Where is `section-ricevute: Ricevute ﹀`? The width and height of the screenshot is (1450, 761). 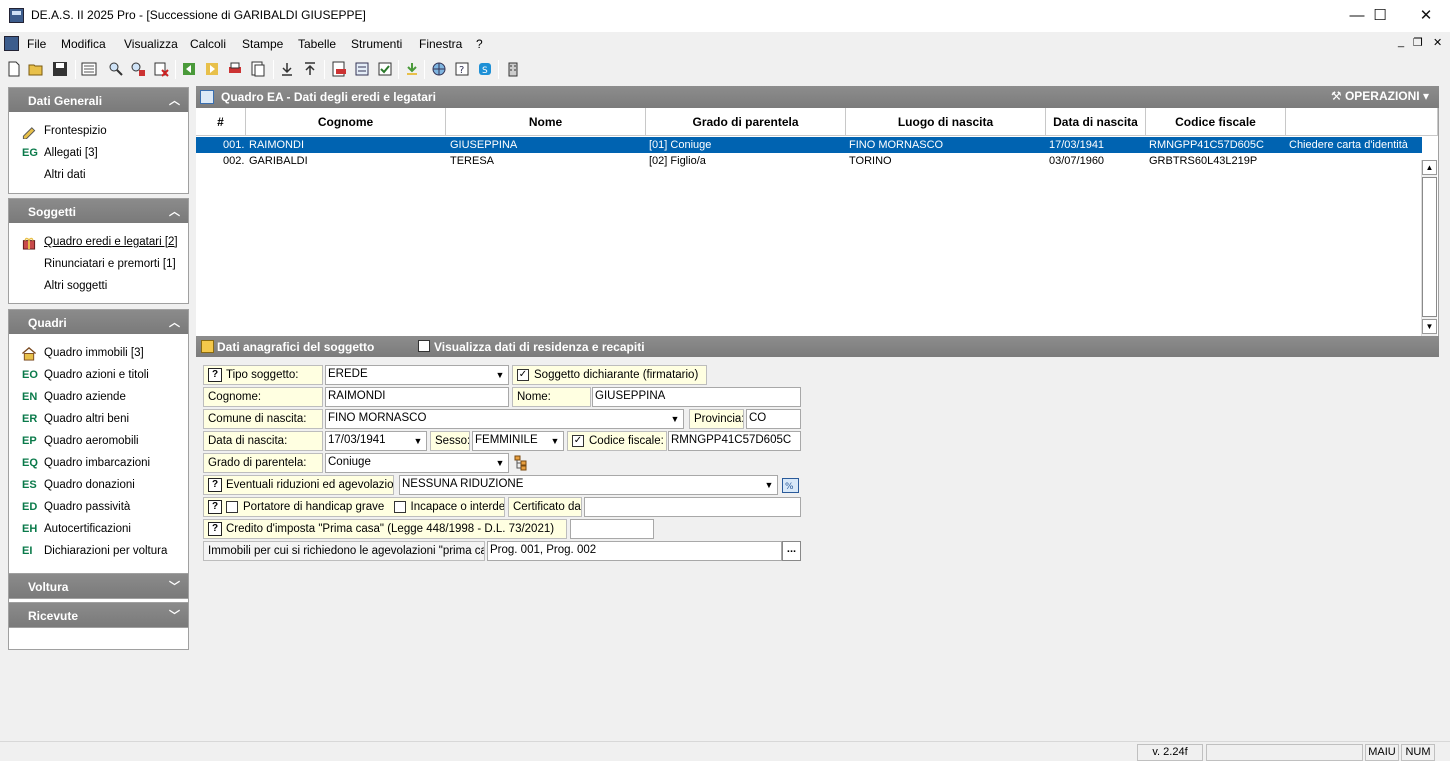 section-ricevute: Ricevute ﹀ is located at coordinates (98, 615).